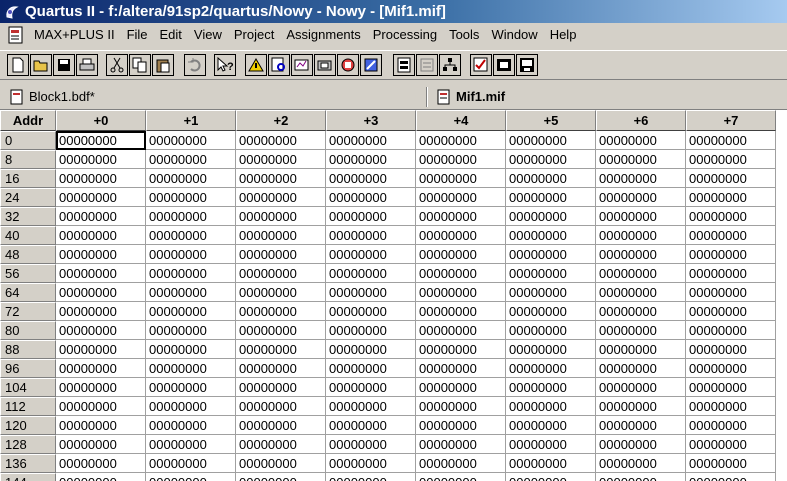  Describe the element at coordinates (325, 65) in the screenshot. I see `fitter-icon` at that location.